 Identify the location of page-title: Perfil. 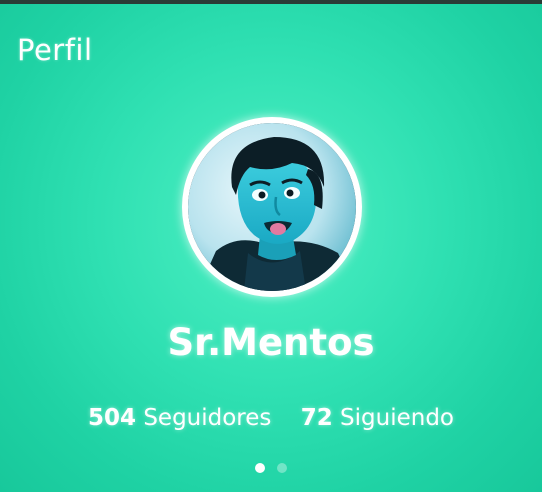
(55, 50).